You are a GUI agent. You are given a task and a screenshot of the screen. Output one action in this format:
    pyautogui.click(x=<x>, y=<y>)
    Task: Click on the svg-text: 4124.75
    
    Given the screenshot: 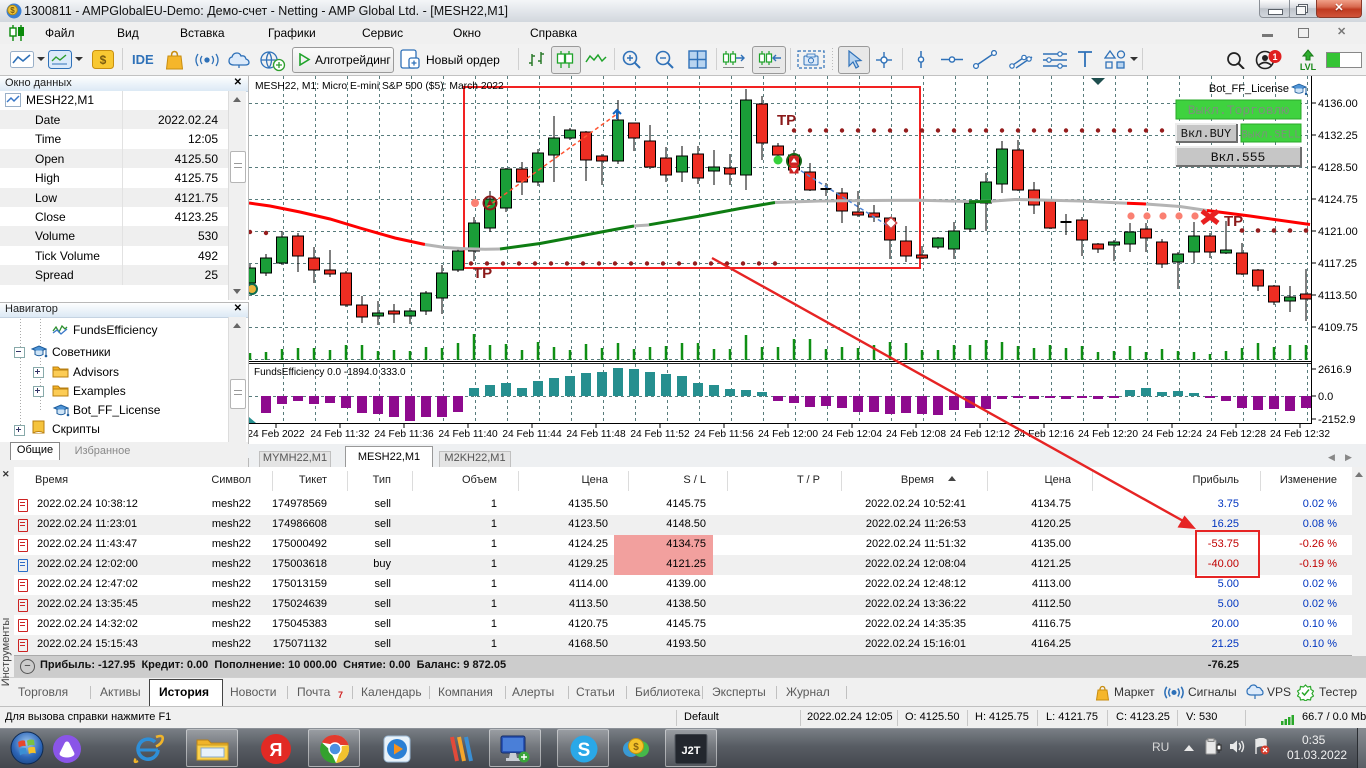 What is the action you would take?
    pyautogui.click(x=1338, y=200)
    